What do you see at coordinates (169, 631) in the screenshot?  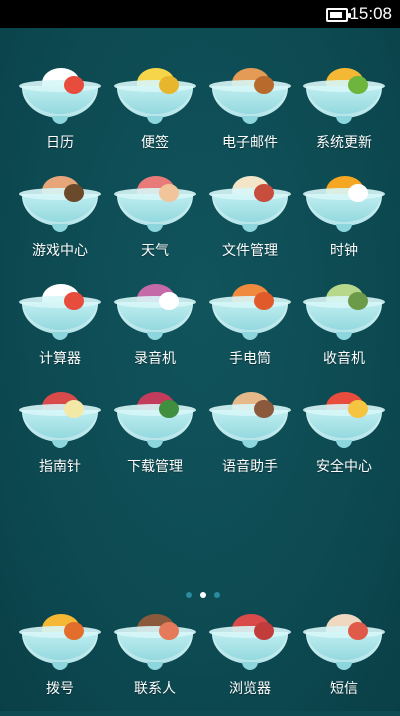 I see `contacts-accent-icon` at bounding box center [169, 631].